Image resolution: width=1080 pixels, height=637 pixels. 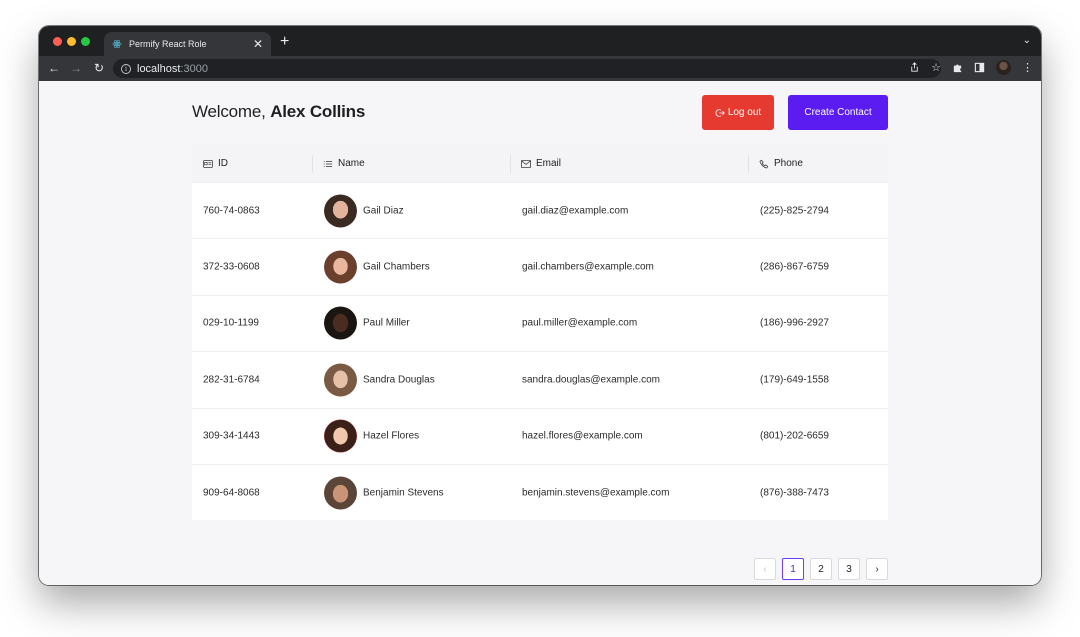 I want to click on cell-name: Benjamin Stevens, so click(x=384, y=493).